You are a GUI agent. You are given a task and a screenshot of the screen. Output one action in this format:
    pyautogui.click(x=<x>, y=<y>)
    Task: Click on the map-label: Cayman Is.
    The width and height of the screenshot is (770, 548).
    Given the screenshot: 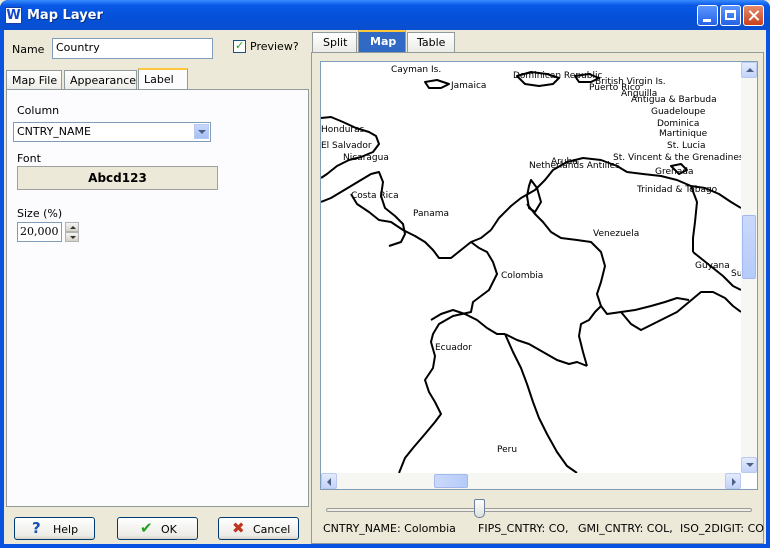 What is the action you would take?
    pyautogui.click(x=416, y=70)
    